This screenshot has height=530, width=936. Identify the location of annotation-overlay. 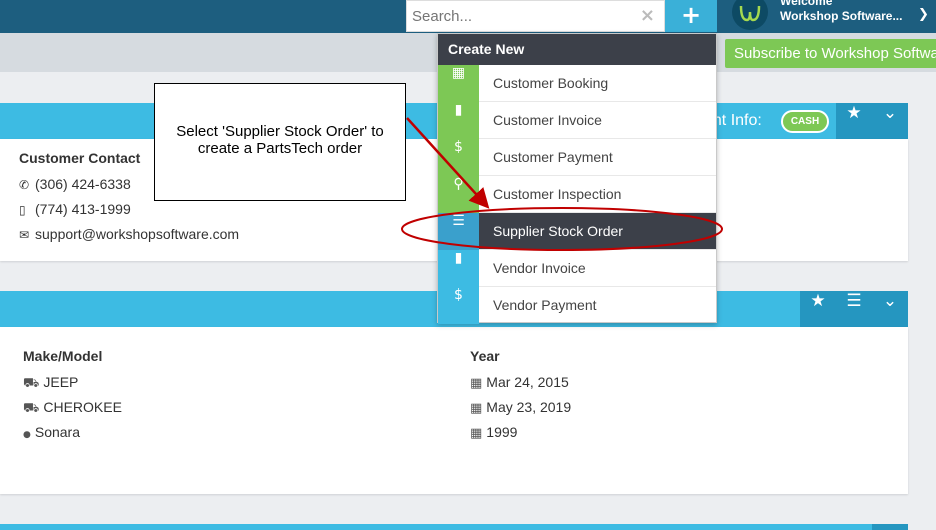
(562, 184).